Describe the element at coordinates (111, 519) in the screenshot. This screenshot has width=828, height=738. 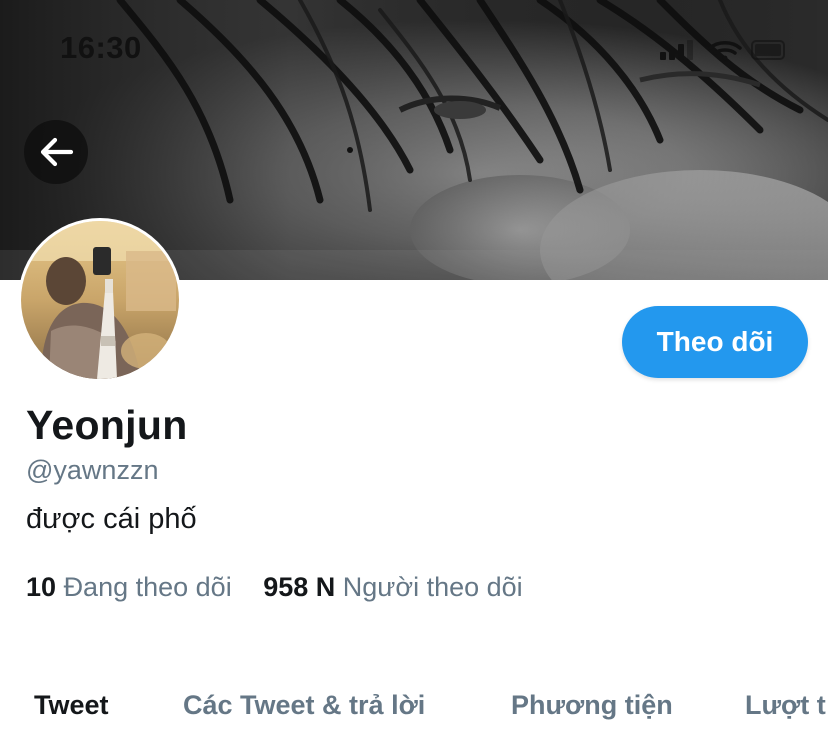
I see `profile-bio: được cái phố` at that location.